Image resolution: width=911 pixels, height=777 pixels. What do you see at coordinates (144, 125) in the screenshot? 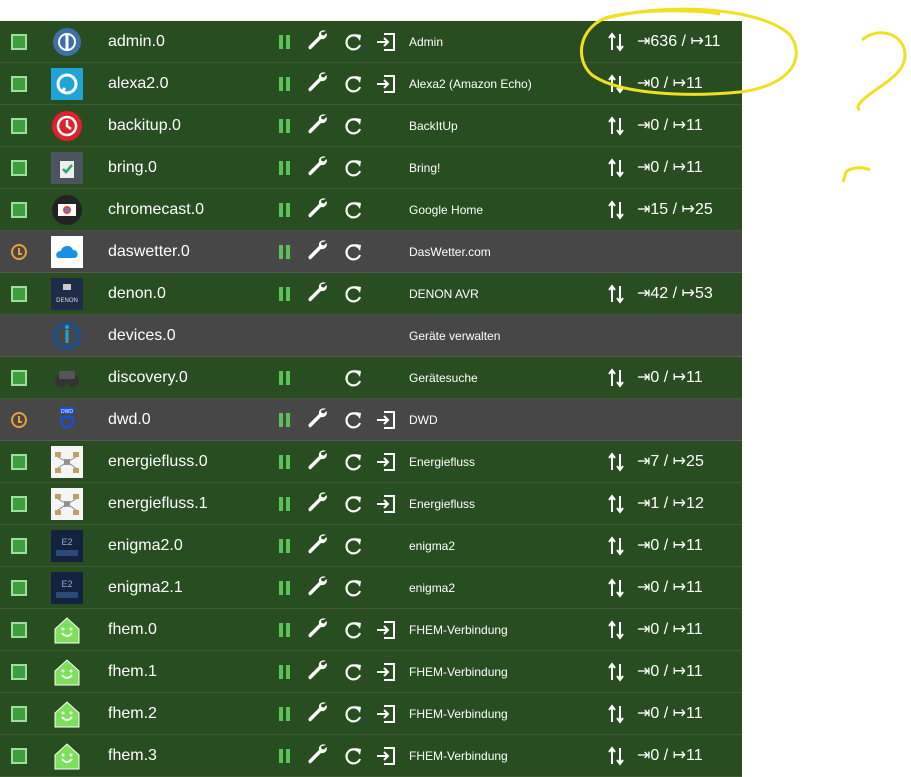
I see `instance-name: backitup.0` at bounding box center [144, 125].